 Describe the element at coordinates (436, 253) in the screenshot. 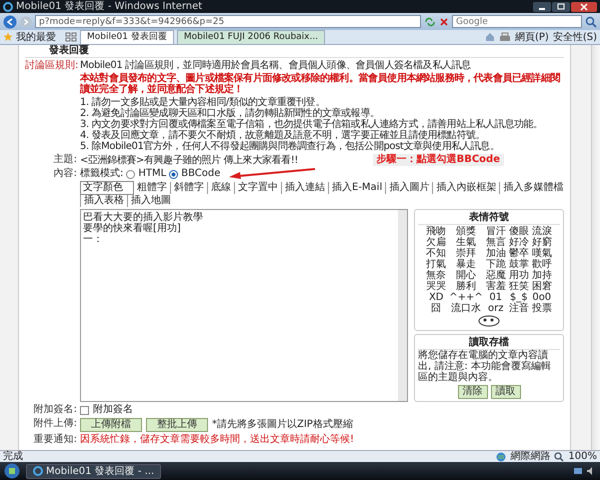

I see `emoticon-link: 不知` at that location.